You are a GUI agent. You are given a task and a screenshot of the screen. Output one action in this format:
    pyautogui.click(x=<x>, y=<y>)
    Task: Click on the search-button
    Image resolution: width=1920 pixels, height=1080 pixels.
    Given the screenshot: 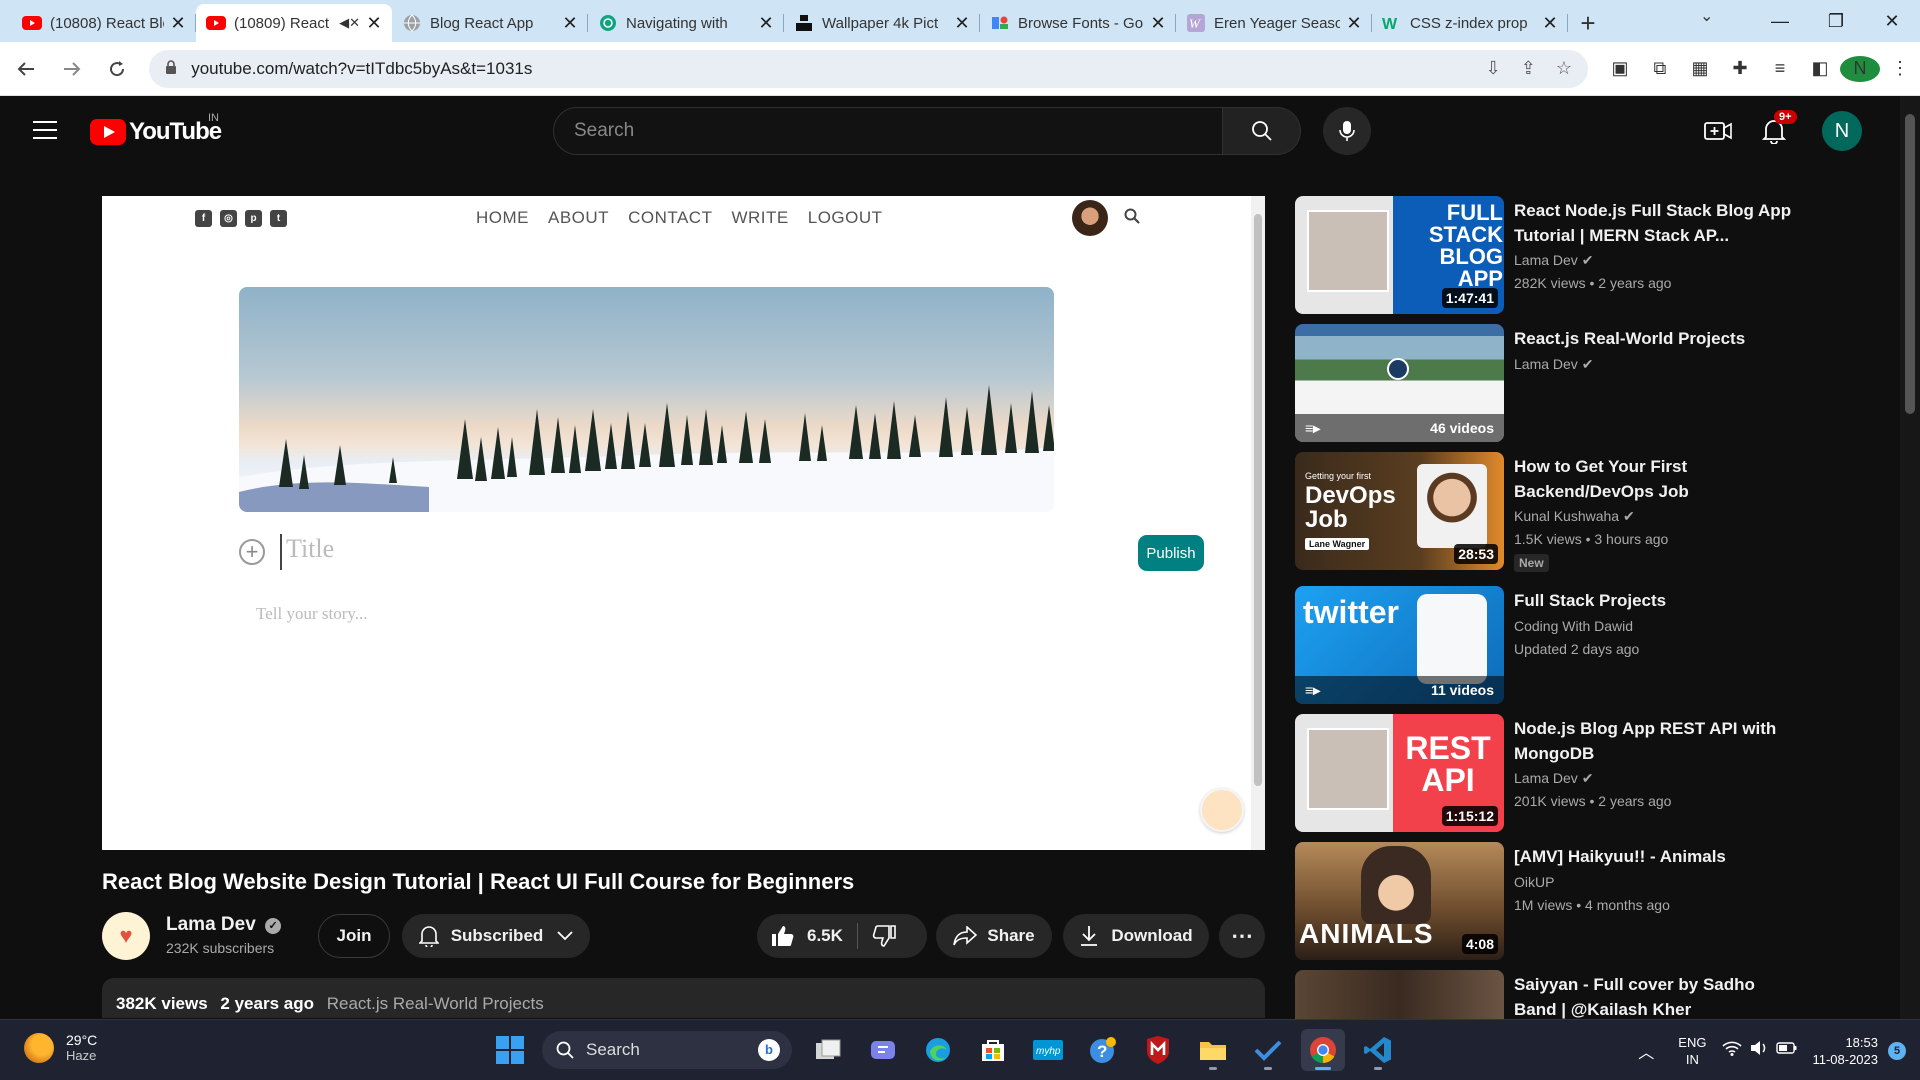 What is the action you would take?
    pyautogui.click(x=1262, y=131)
    